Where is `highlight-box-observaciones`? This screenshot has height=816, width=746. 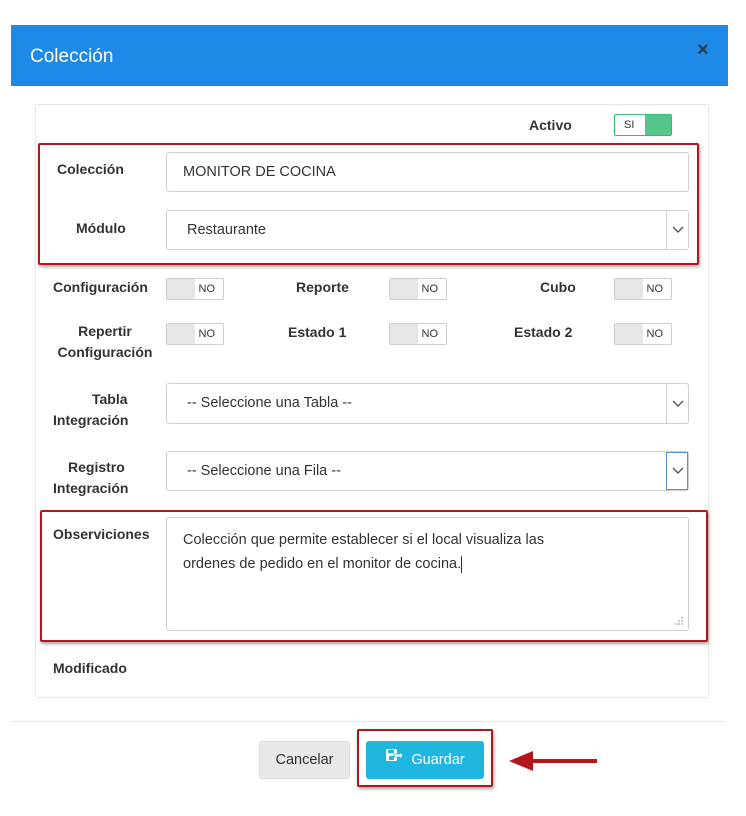 highlight-box-observaciones is located at coordinates (374, 576).